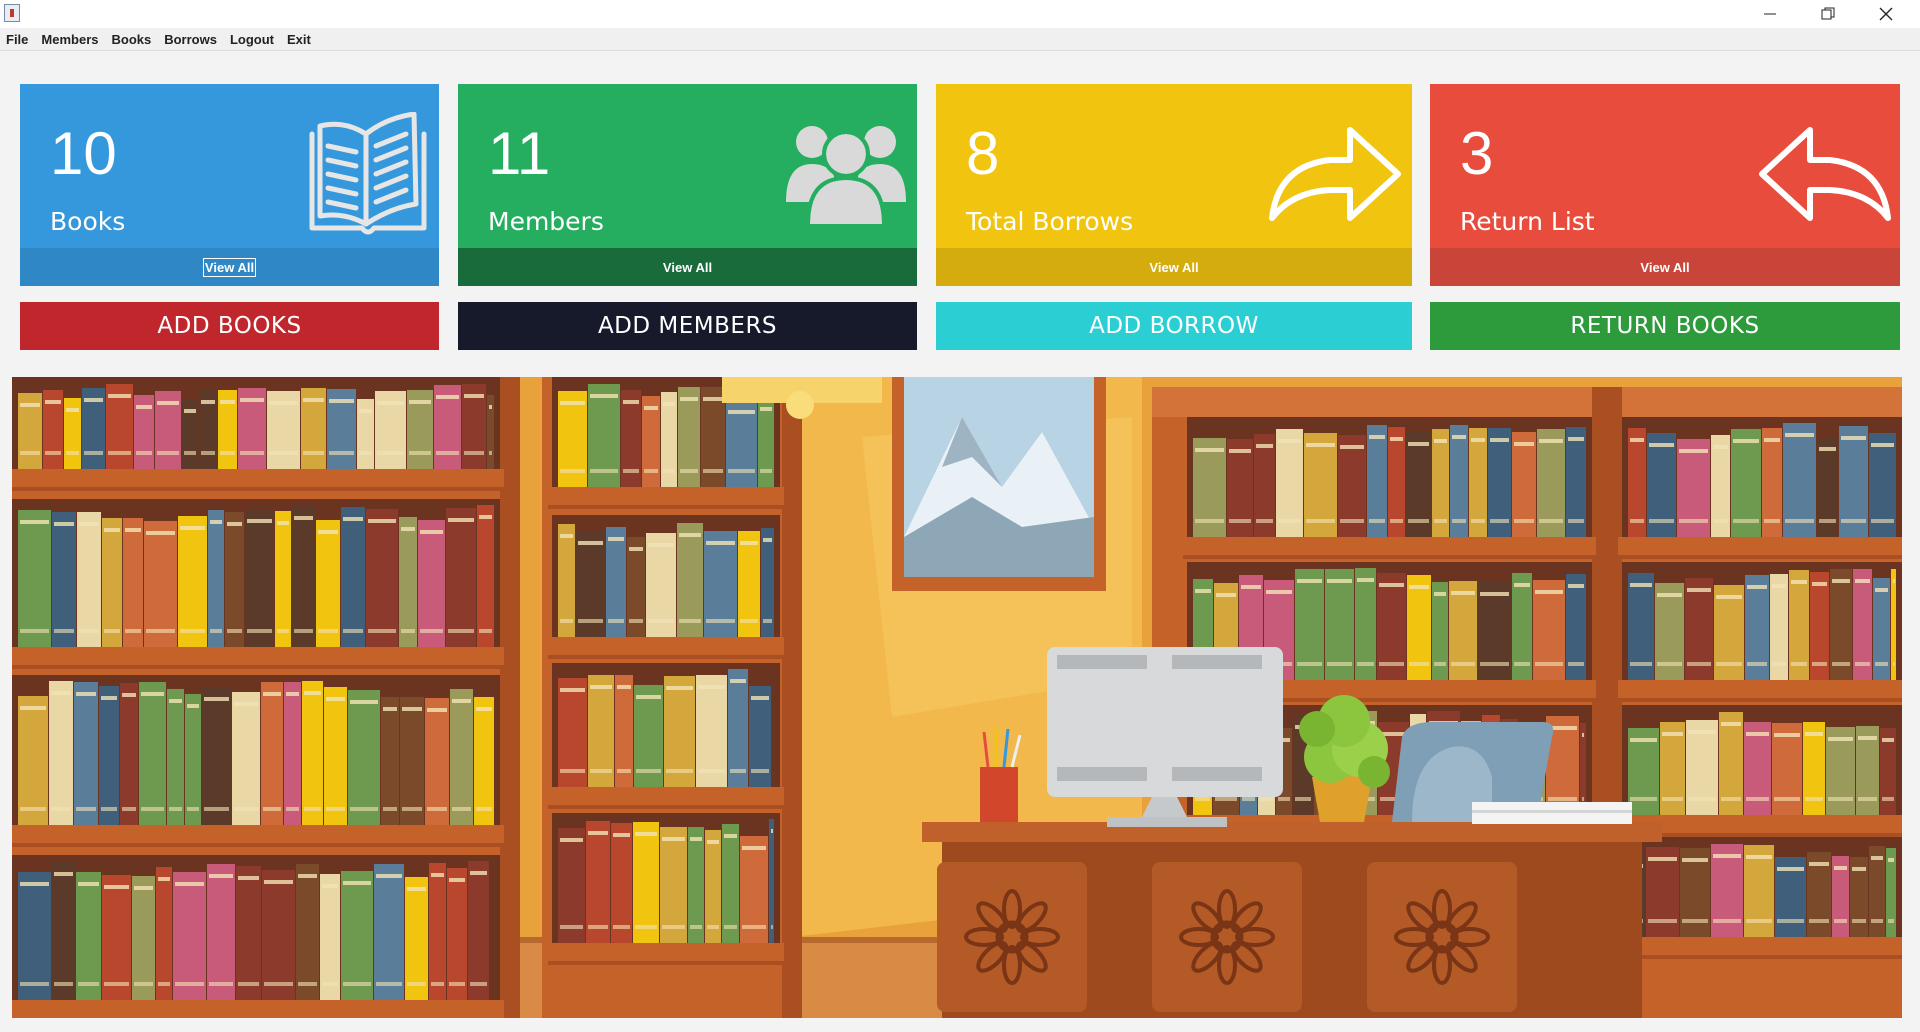 The height and width of the screenshot is (1032, 1920). I want to click on borrows-view-all-link: View All, so click(1173, 267).